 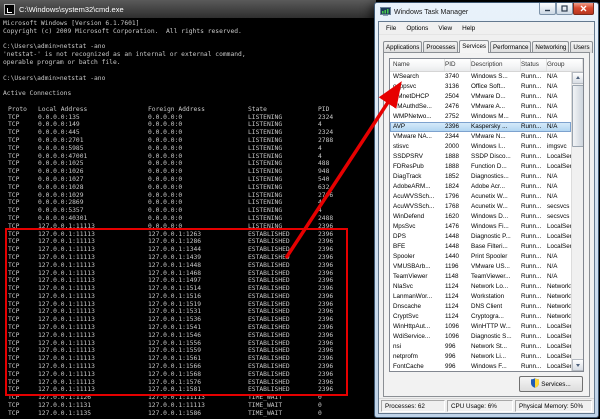 I want to click on netstat-foreign: 127.0.0.1:1581, so click(x=175, y=390).